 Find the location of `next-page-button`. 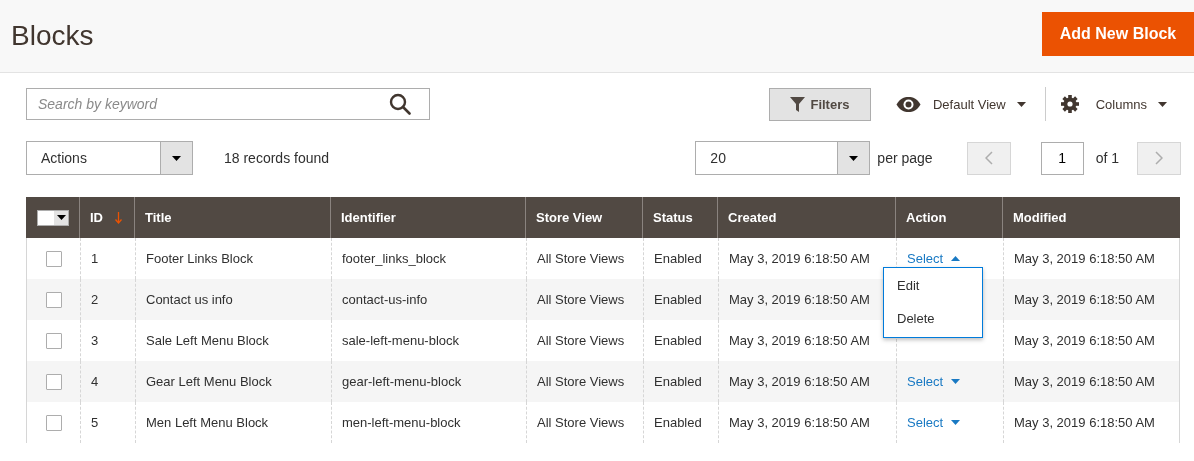

next-page-button is located at coordinates (1159, 158).